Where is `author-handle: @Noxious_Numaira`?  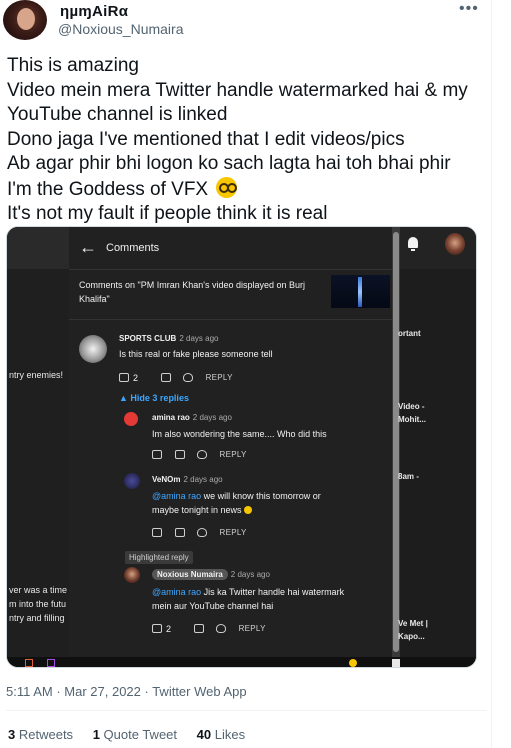 author-handle: @Noxious_Numaira is located at coordinates (120, 29).